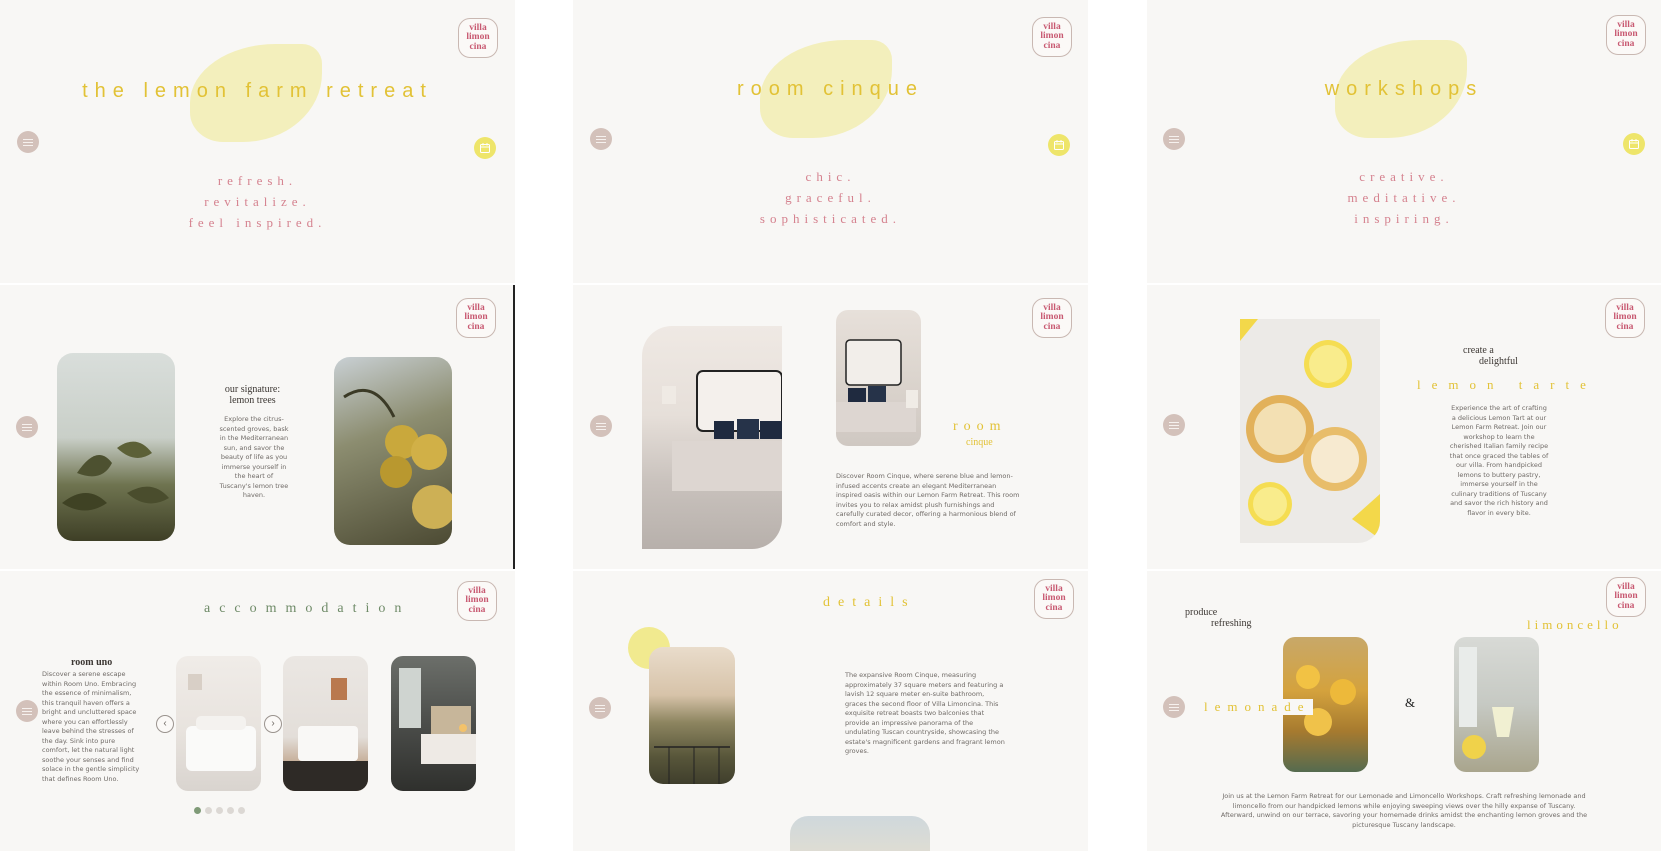 The width and height of the screenshot is (1661, 851). Describe the element at coordinates (252, 389) in the screenshot. I see `heading-line: our signature:` at that location.